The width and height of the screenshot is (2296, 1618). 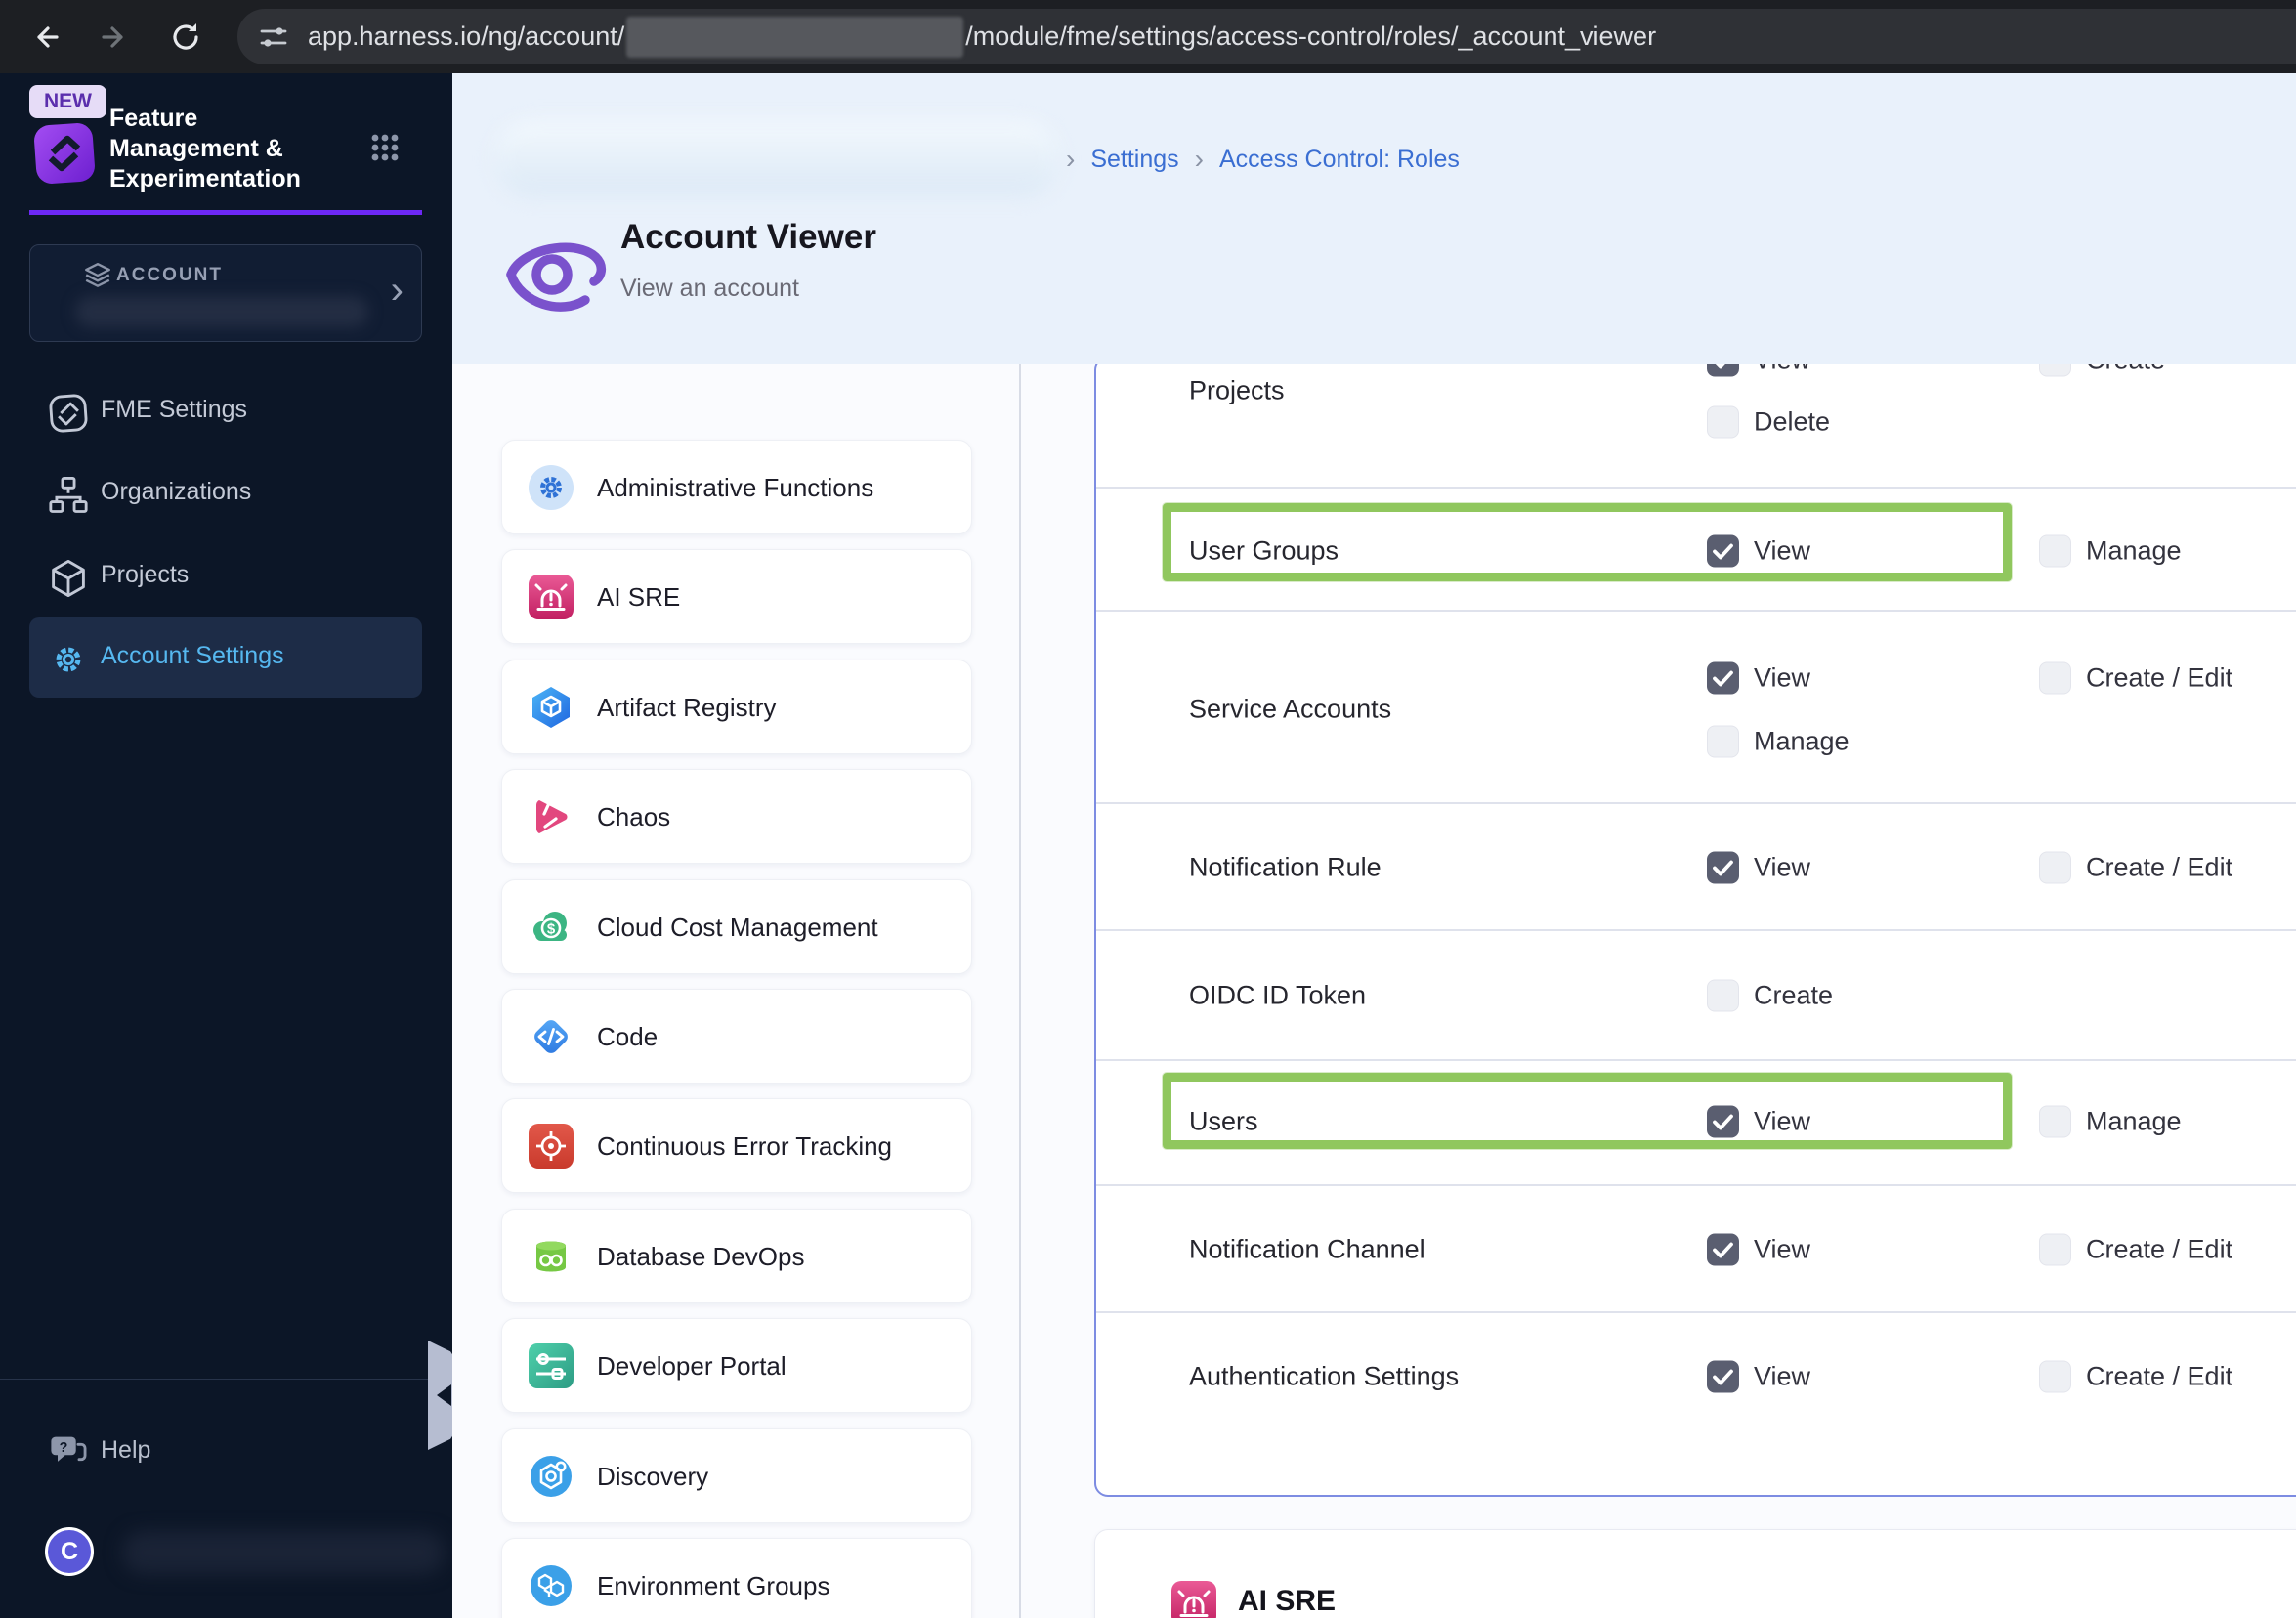 I want to click on sidebar-item-account-settings: Account Settings, so click(x=226, y=657).